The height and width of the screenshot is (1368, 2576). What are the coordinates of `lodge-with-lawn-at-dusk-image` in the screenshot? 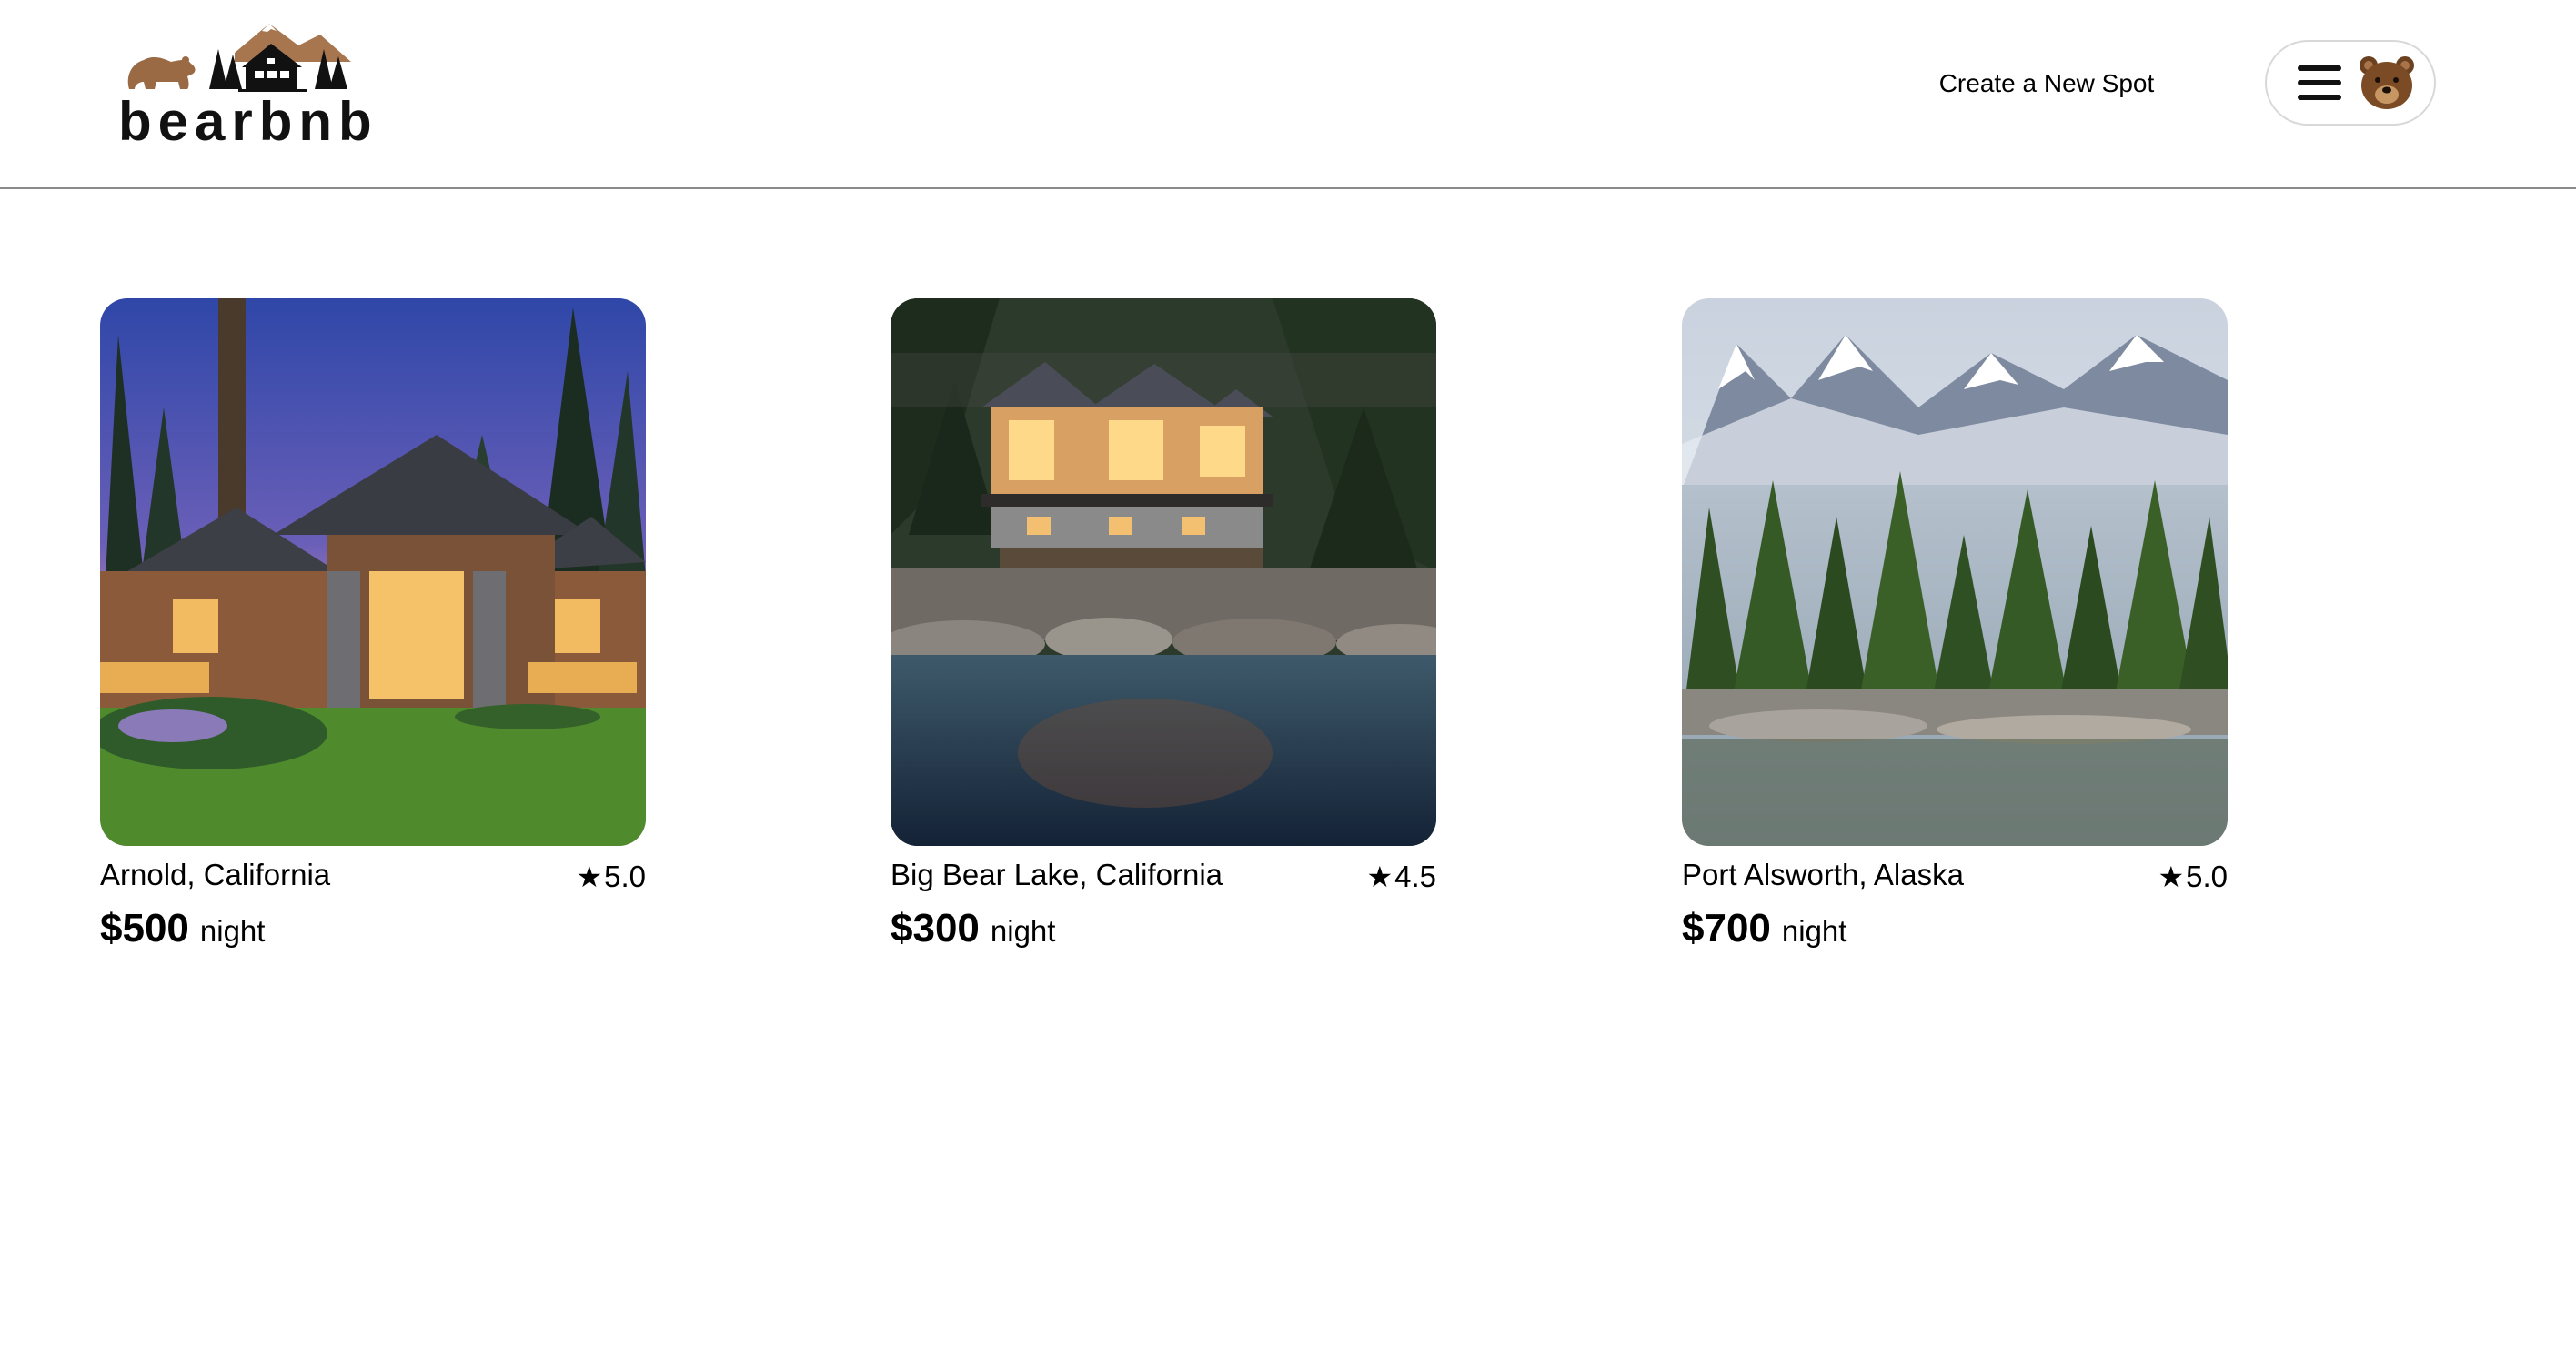 It's located at (373, 572).